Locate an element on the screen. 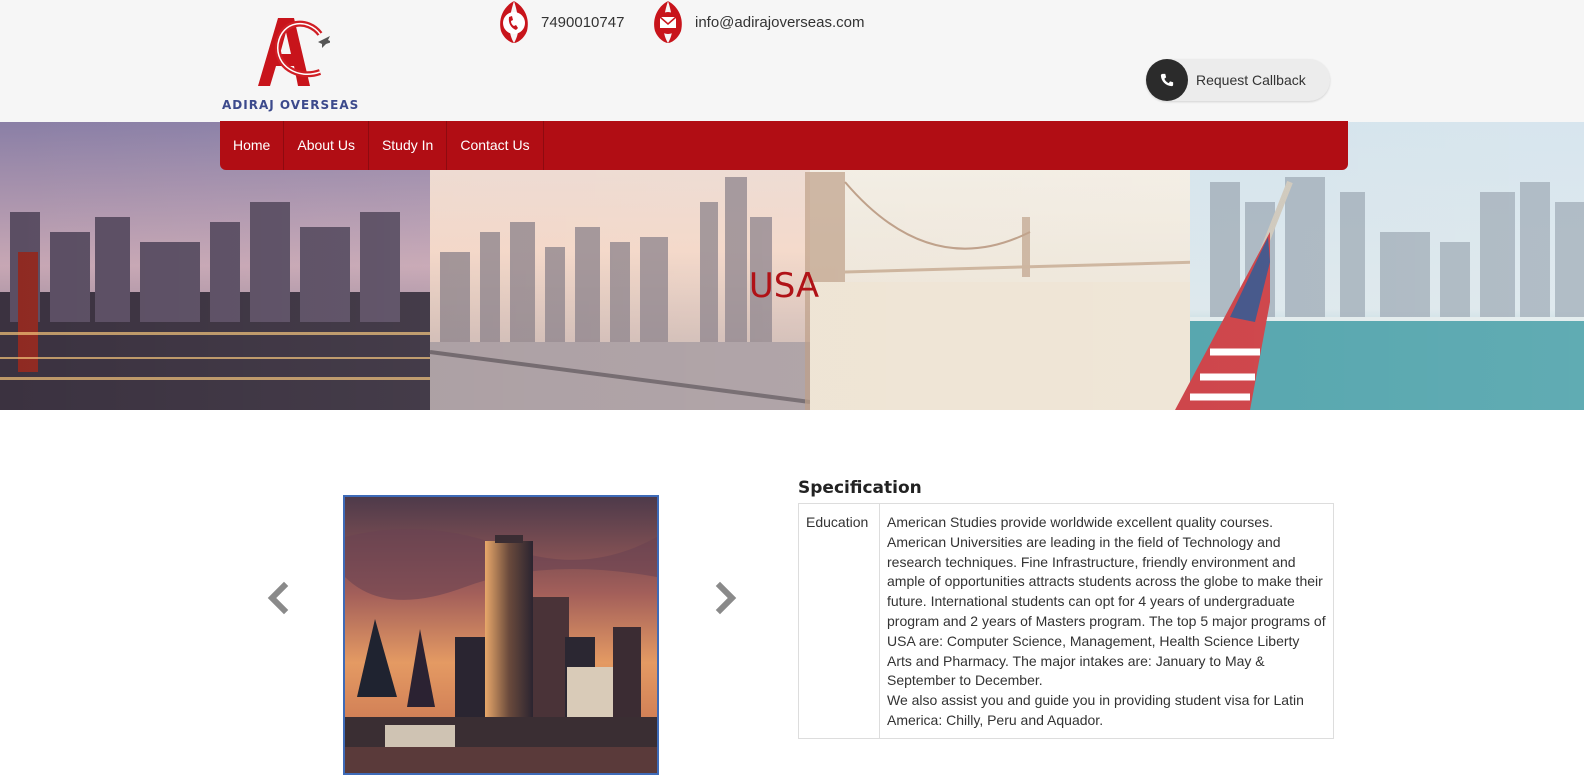  nav-item-study-in: Study In is located at coordinates (408, 145).